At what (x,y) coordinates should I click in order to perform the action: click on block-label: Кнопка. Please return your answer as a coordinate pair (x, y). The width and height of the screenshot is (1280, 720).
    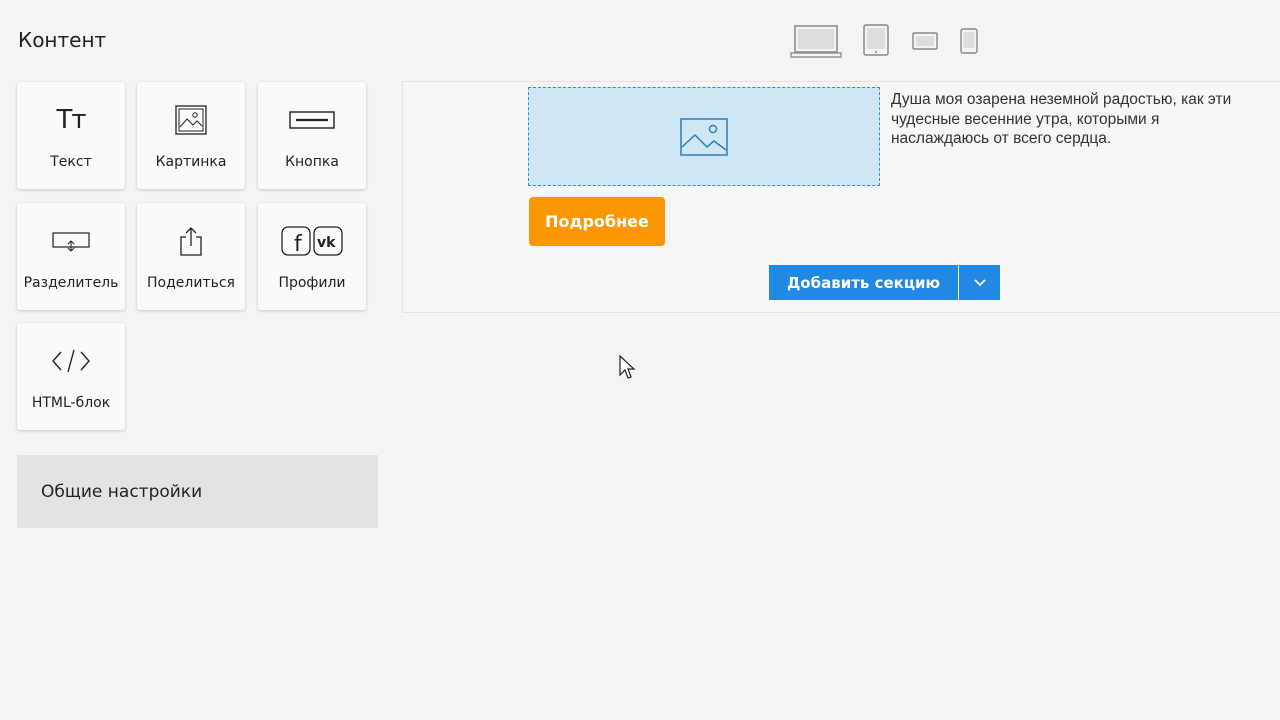
    Looking at the image, I should click on (312, 162).